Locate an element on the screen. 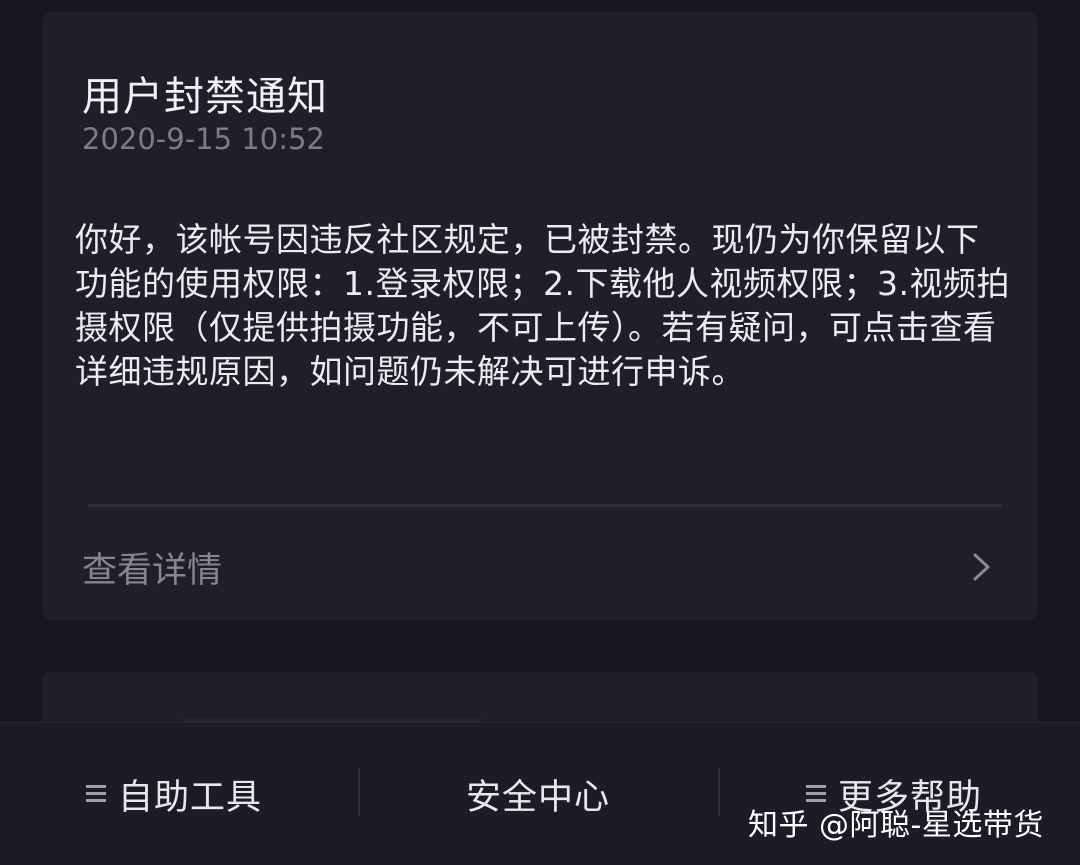  view-details-row: 查看详情 is located at coordinates (540, 567).